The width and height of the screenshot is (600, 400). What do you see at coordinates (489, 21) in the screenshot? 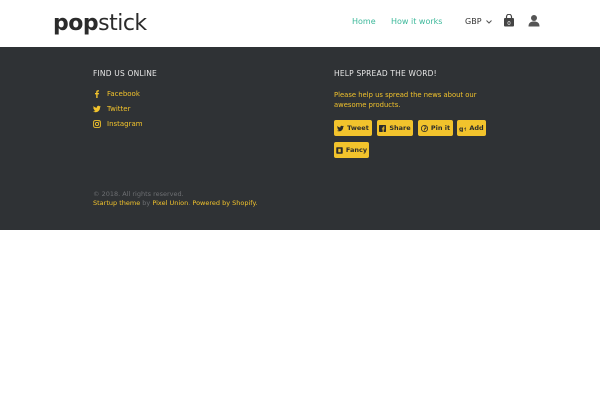
I see `chevron-down-icon` at bounding box center [489, 21].